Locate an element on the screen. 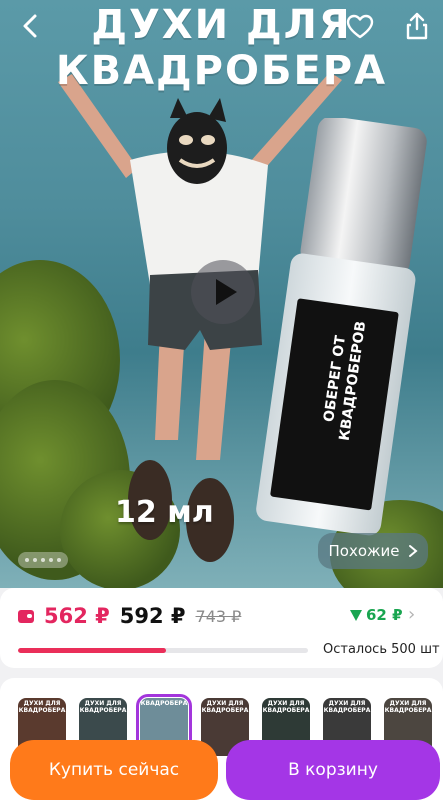 The width and height of the screenshot is (443, 800). stock-progress-bar is located at coordinates (163, 650).